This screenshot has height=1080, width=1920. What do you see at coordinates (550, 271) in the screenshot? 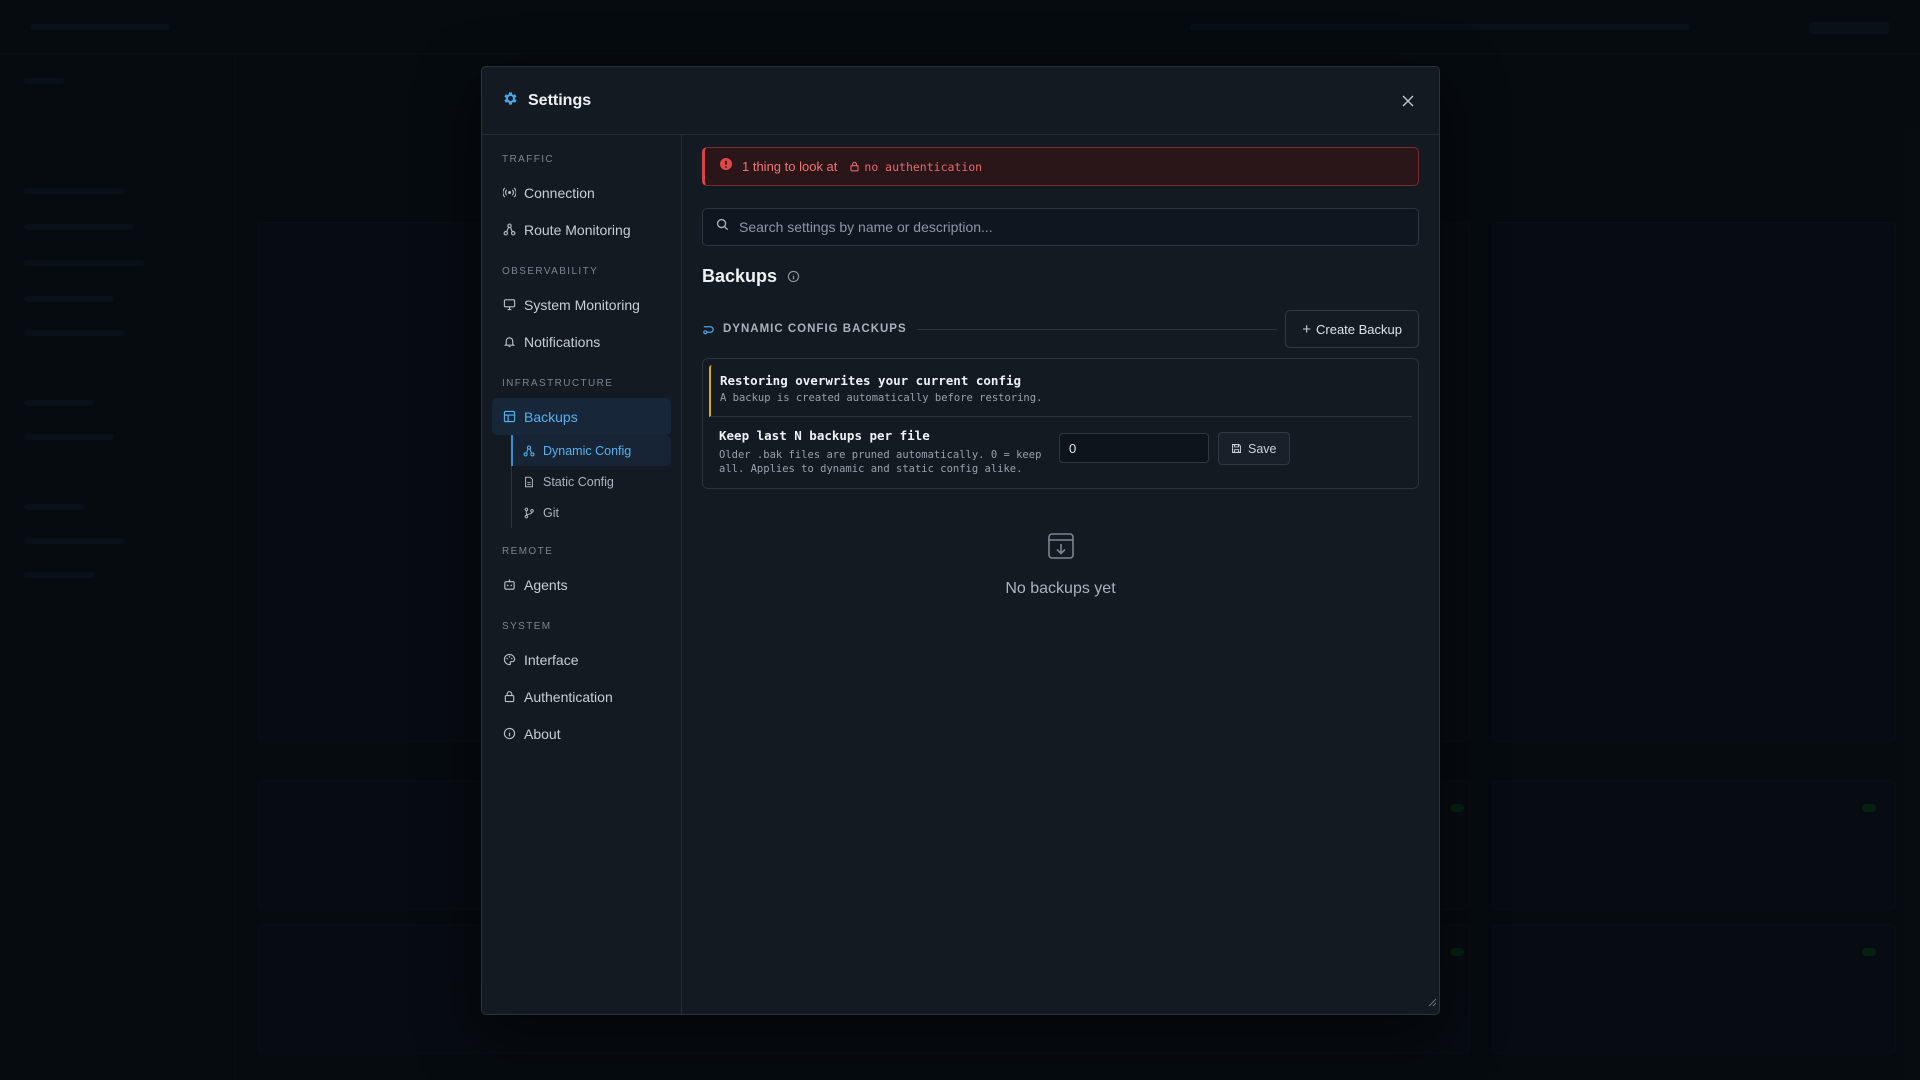
I see `nav-section-observability: OBSERVABILITY` at bounding box center [550, 271].